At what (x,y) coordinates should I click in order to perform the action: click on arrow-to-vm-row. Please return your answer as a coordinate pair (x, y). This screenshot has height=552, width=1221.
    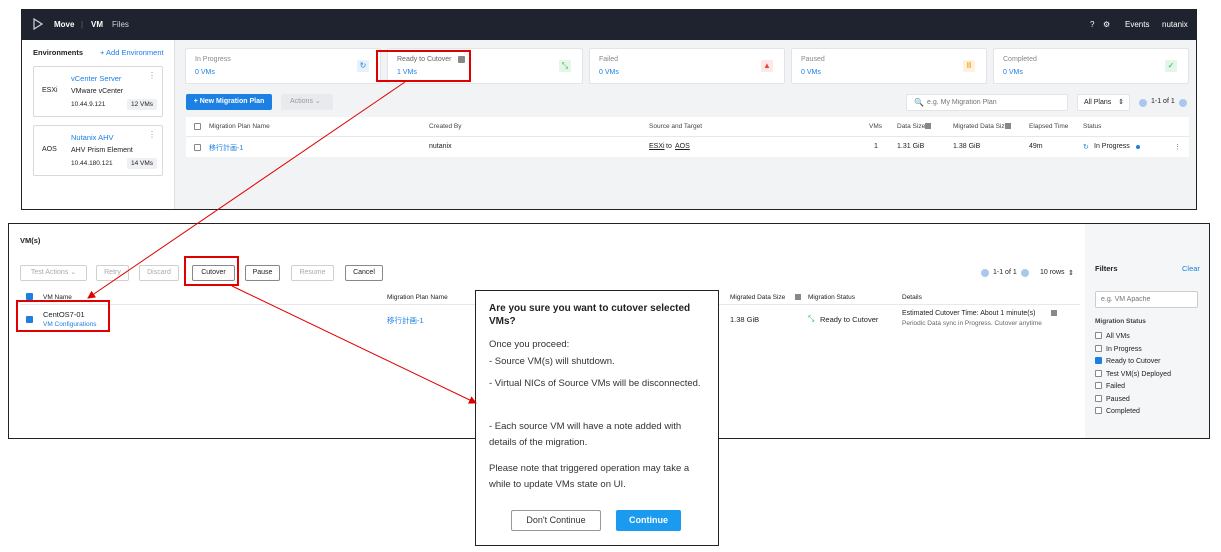
    Looking at the image, I should click on (246, 190).